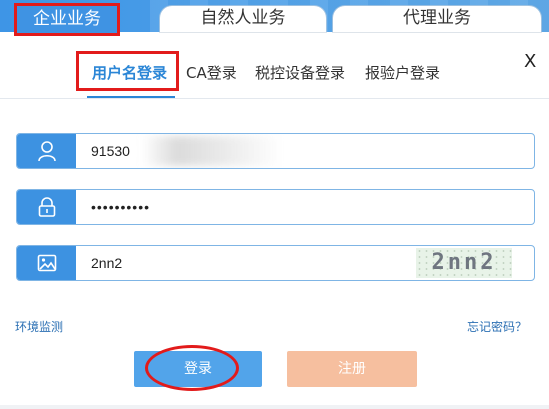 Image resolution: width=549 pixels, height=409 pixels. Describe the element at coordinates (212, 151) in the screenshot. I see `redaction-blur` at that location.